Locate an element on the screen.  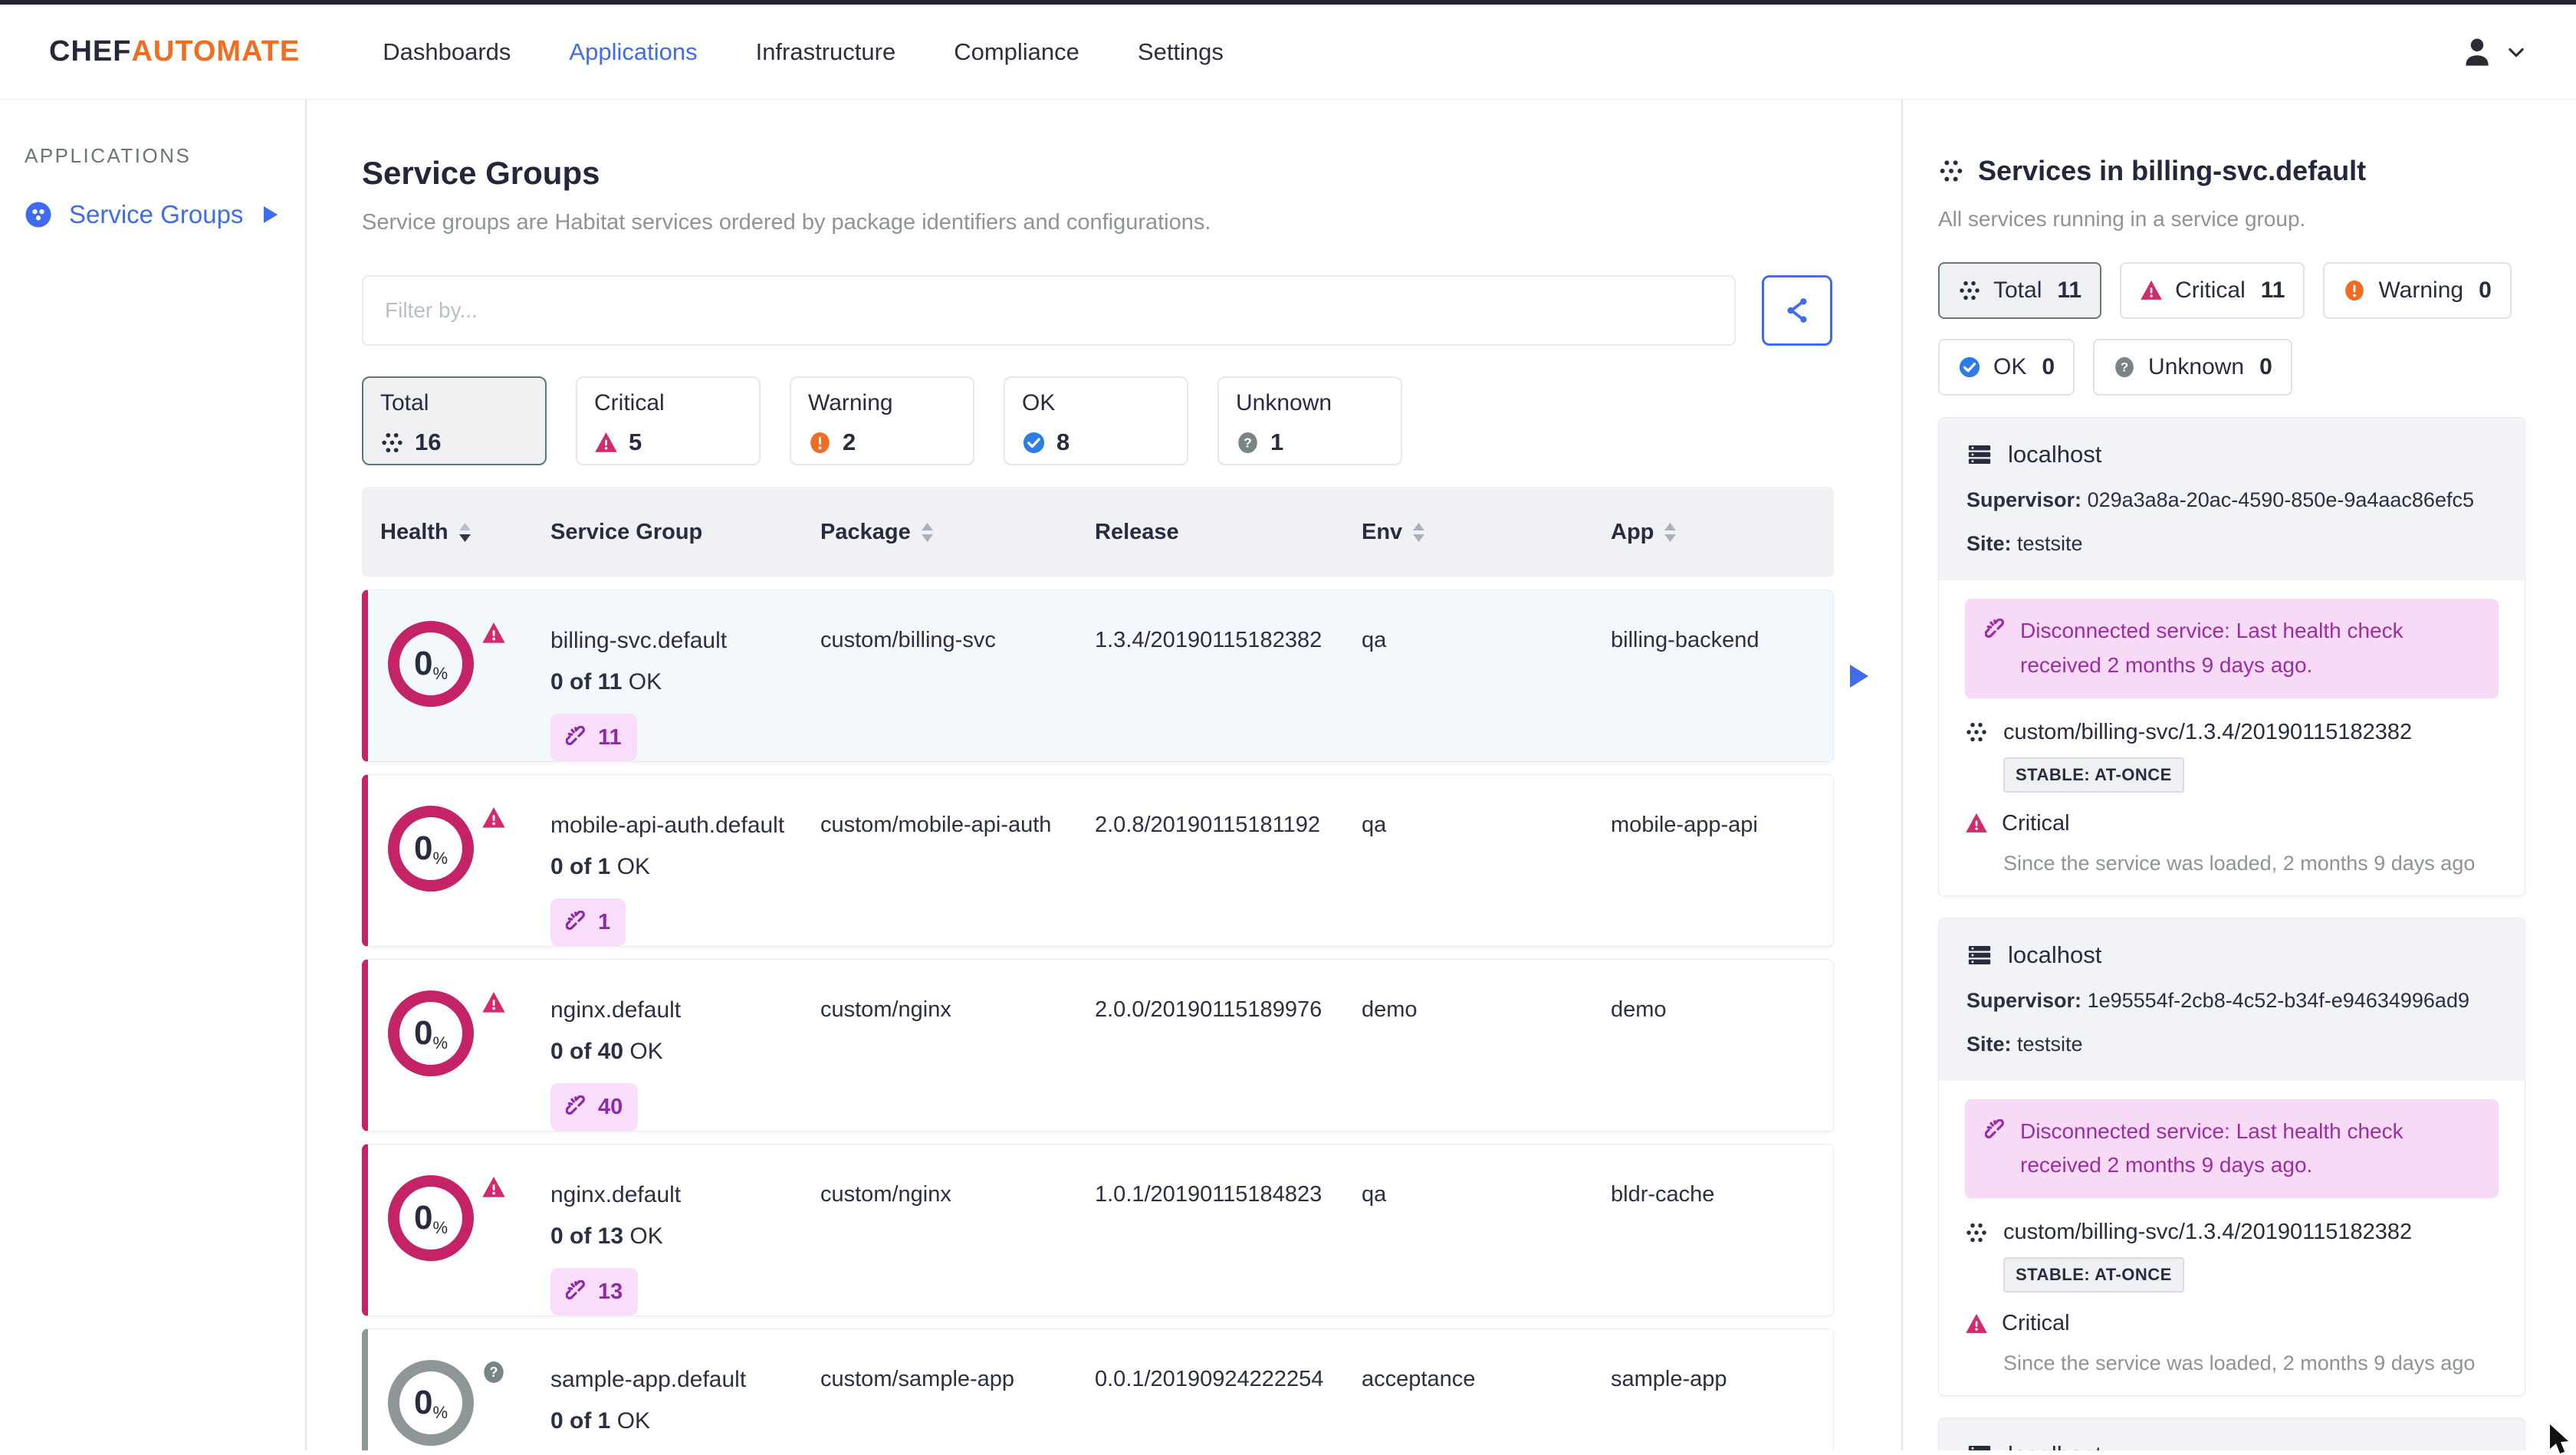
app-cell: billing-backend is located at coordinates (1686, 640).